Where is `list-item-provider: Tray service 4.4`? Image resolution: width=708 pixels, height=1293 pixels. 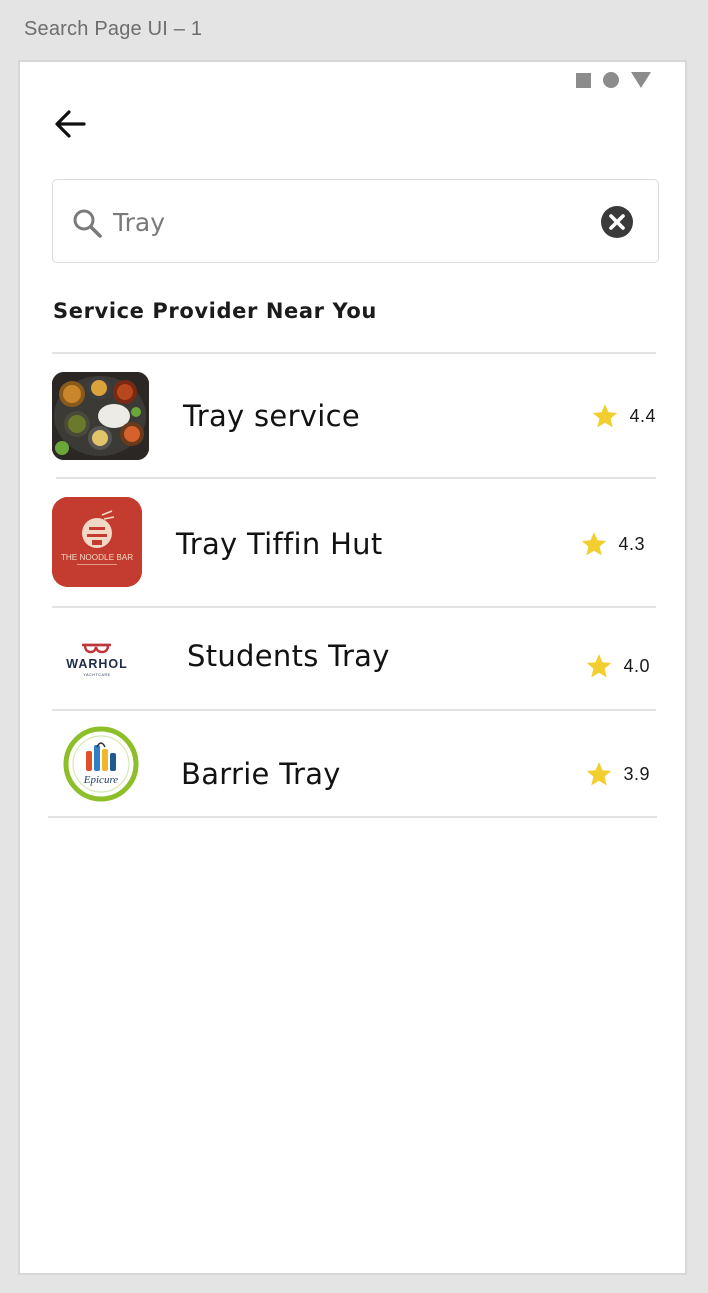
list-item-provider: Tray service 4.4 is located at coordinates (354, 420).